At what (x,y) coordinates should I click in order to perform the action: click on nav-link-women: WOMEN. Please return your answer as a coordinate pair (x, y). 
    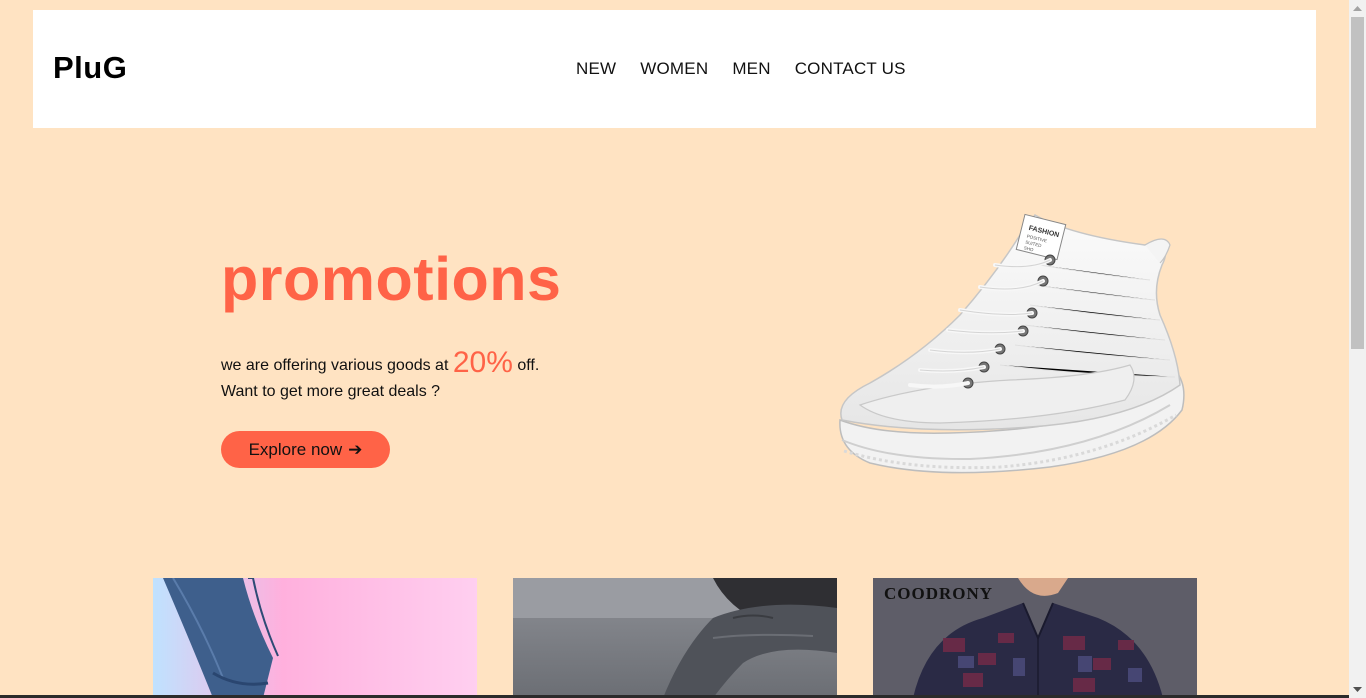
    Looking at the image, I should click on (674, 69).